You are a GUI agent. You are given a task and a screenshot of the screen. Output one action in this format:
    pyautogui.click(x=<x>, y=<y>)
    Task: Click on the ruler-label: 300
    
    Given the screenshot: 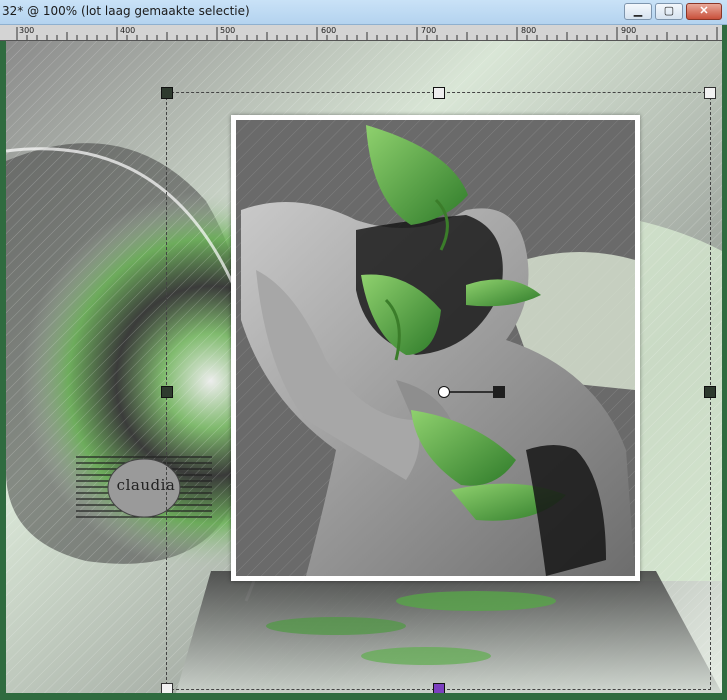 What is the action you would take?
    pyautogui.click(x=27, y=30)
    